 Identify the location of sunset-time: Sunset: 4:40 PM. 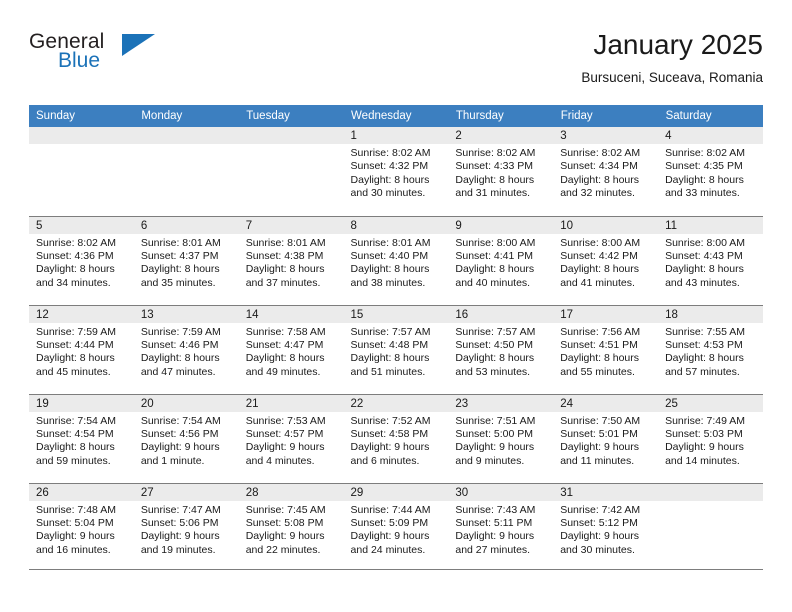
(389, 255).